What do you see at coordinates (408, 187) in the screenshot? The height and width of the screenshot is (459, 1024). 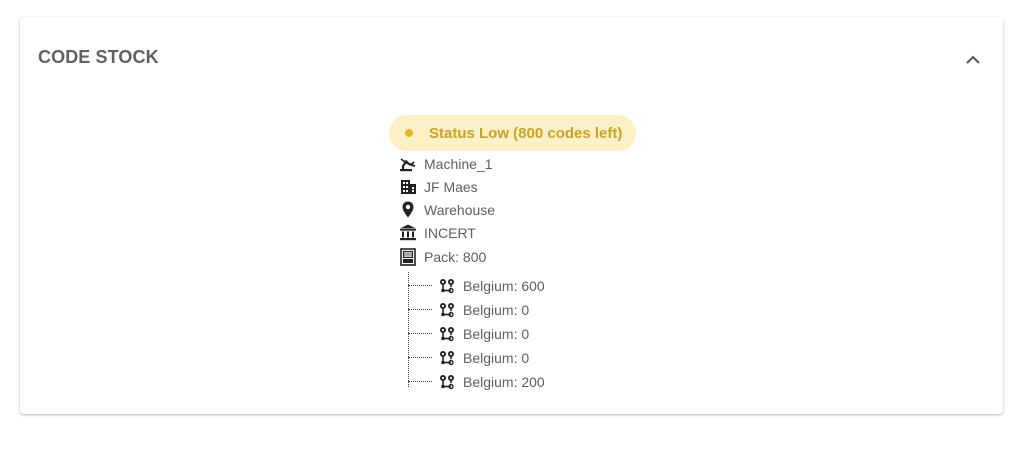 I see `building-icon` at bounding box center [408, 187].